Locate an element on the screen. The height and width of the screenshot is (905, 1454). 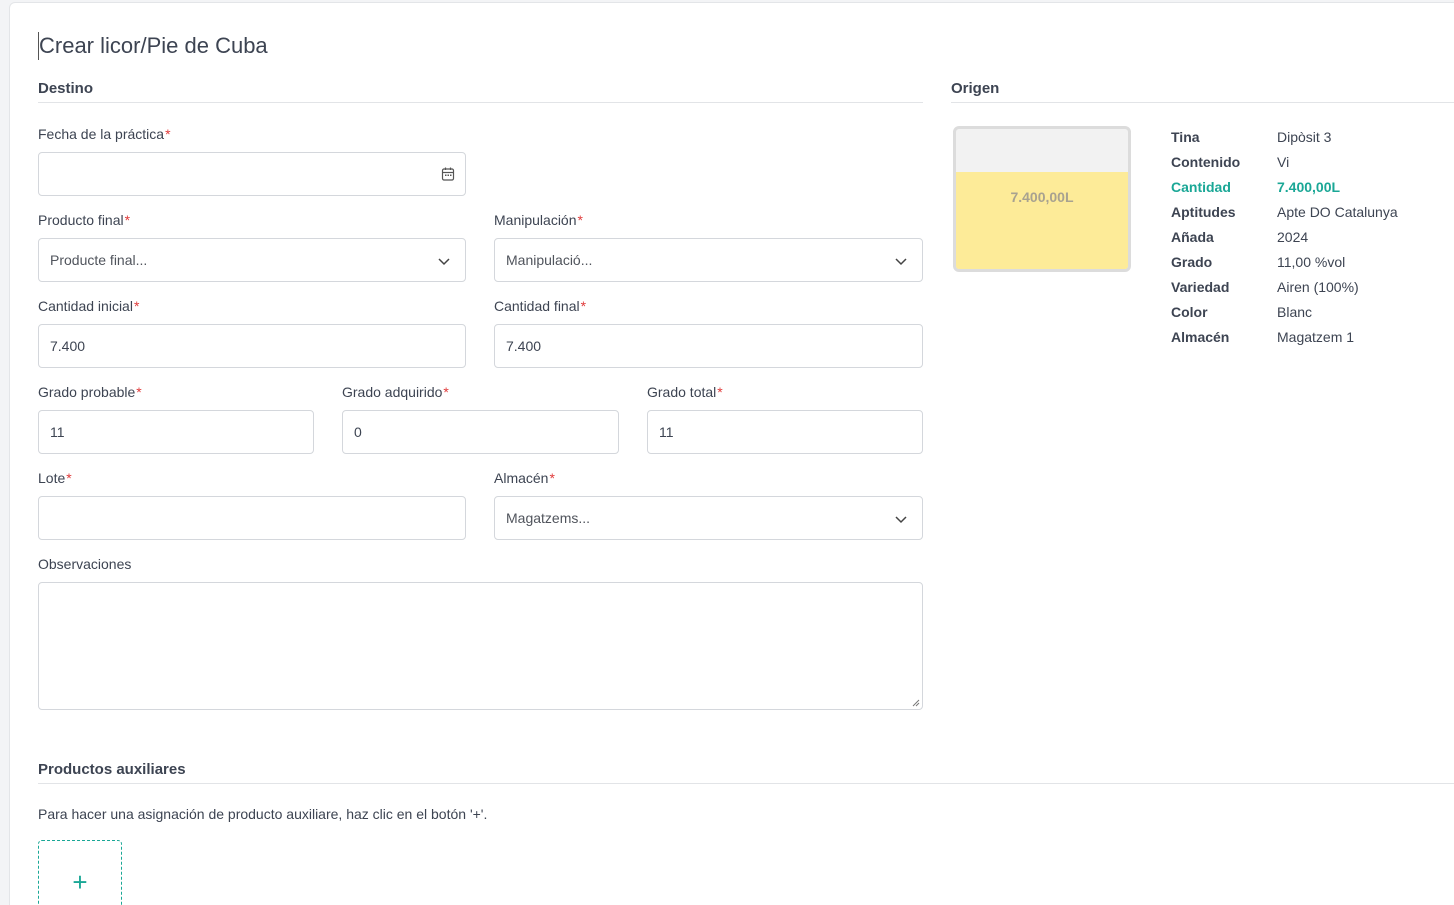
origen-info-key: Color is located at coordinates (1189, 312).